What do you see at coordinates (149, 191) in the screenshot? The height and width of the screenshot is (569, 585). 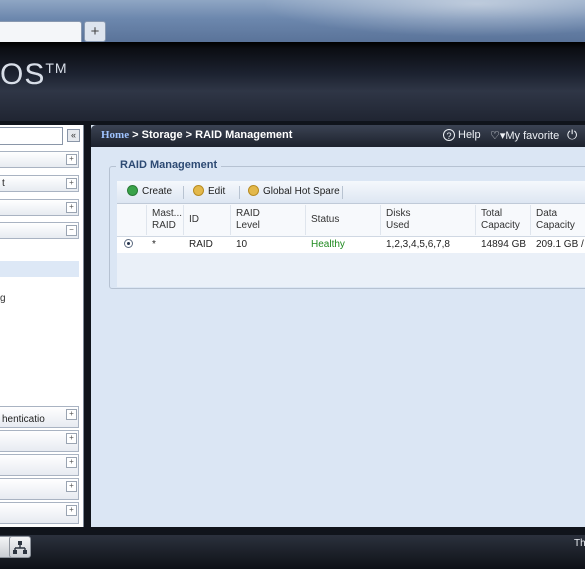 I see `create-button: Create` at bounding box center [149, 191].